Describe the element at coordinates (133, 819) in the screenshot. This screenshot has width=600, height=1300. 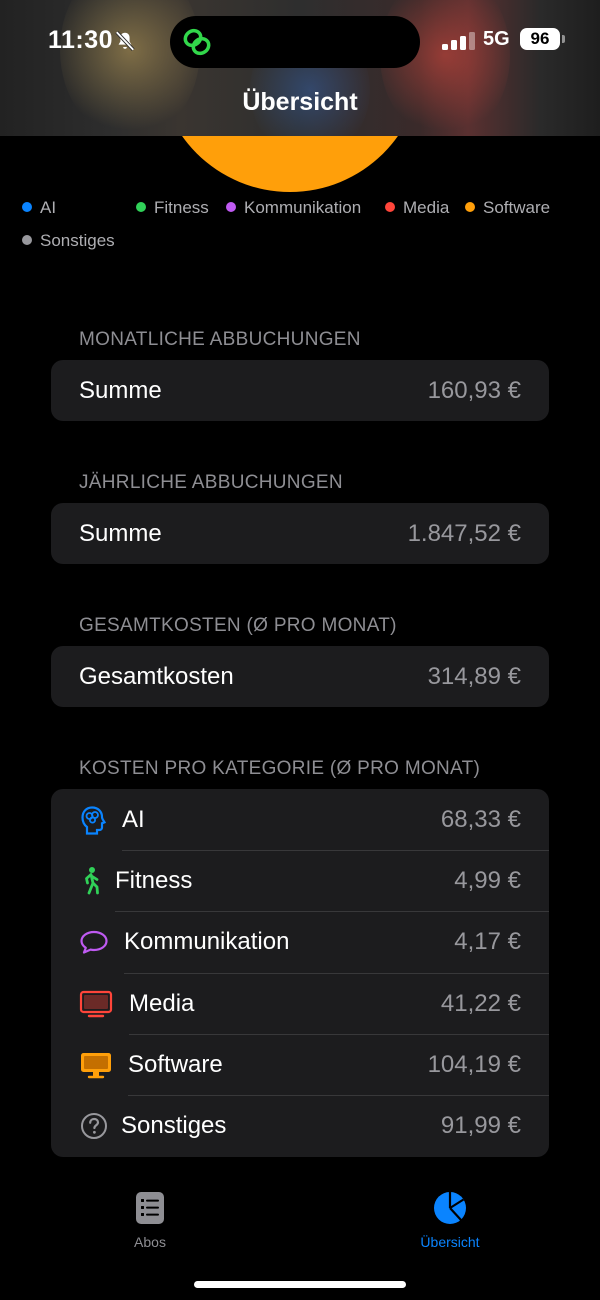
I see `category-label: AI` at that location.